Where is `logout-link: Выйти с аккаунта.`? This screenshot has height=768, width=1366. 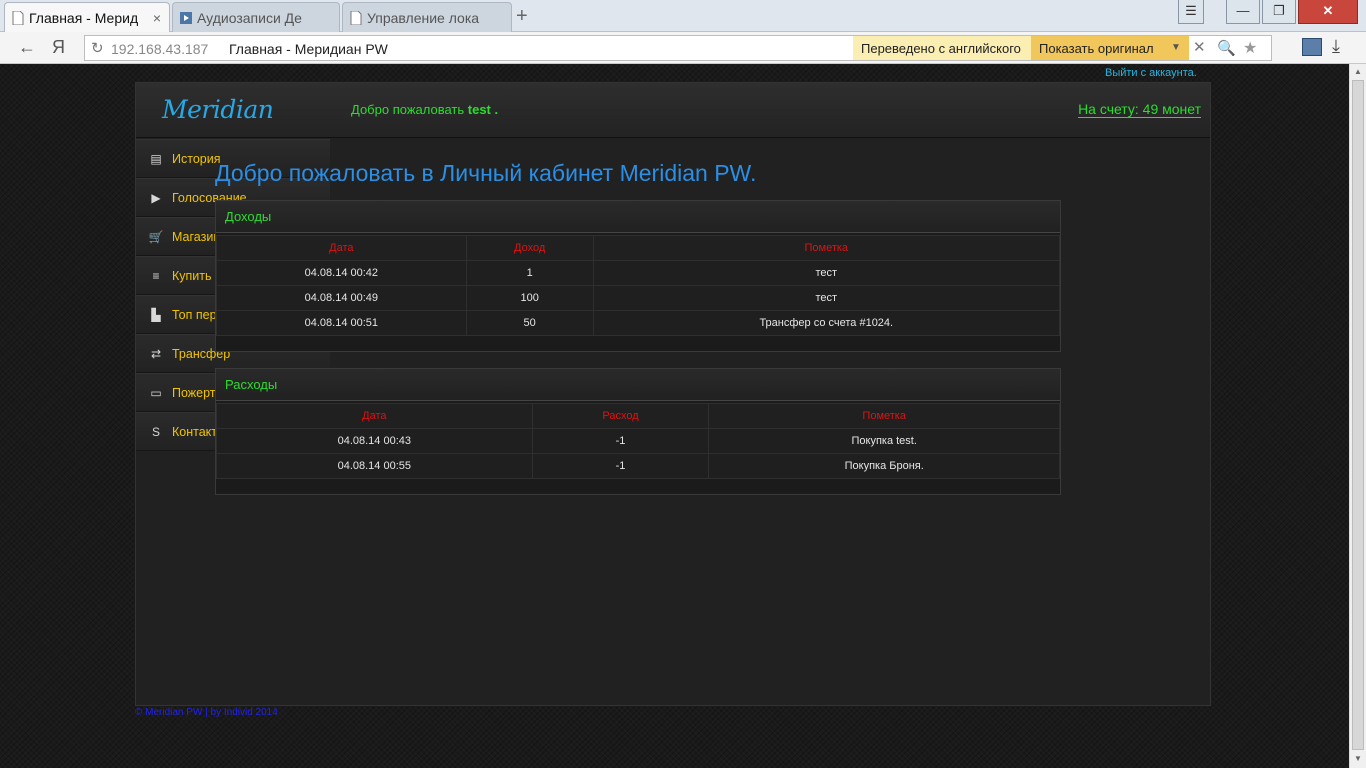 logout-link: Выйти с аккаунта. is located at coordinates (1151, 73).